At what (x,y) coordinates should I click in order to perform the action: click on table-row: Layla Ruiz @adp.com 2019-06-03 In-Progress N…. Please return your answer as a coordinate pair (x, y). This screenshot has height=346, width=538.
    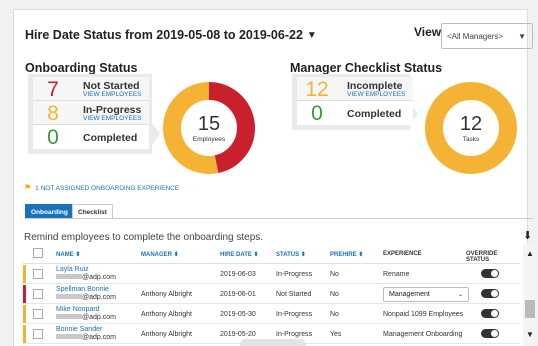
    Looking at the image, I should click on (271, 274).